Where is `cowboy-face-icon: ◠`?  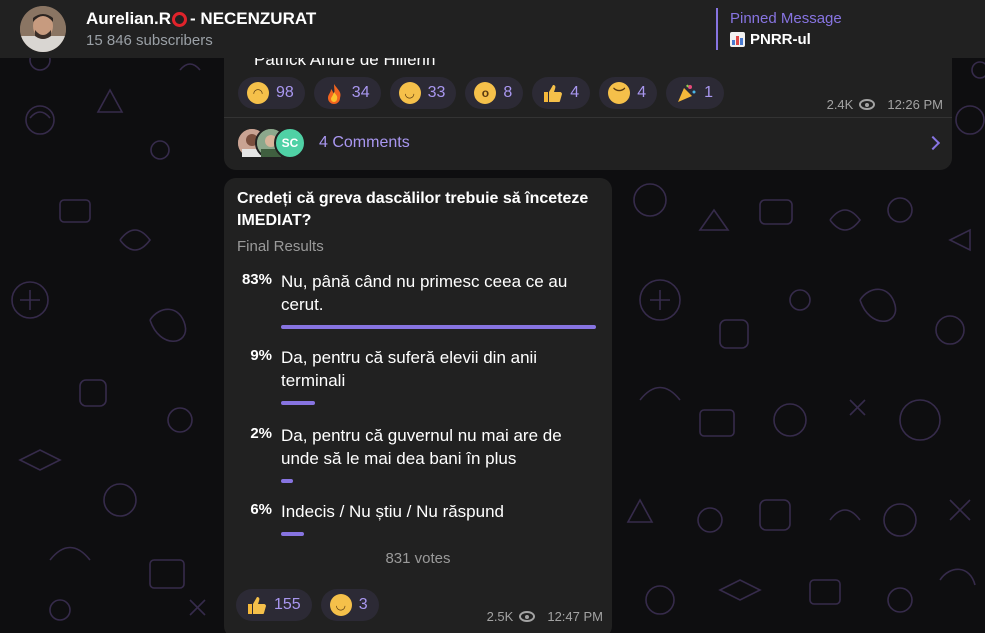
cowboy-face-icon: ◠ is located at coordinates (258, 93).